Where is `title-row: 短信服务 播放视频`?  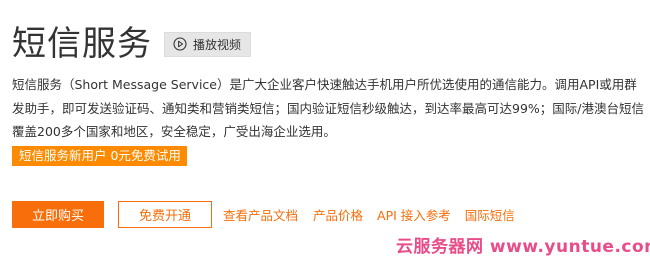 title-row: 短信服务 播放视频 is located at coordinates (132, 44).